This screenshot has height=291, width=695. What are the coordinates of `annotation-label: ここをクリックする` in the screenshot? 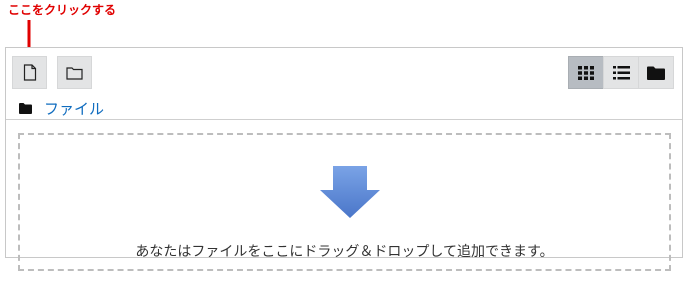 It's located at (62, 10).